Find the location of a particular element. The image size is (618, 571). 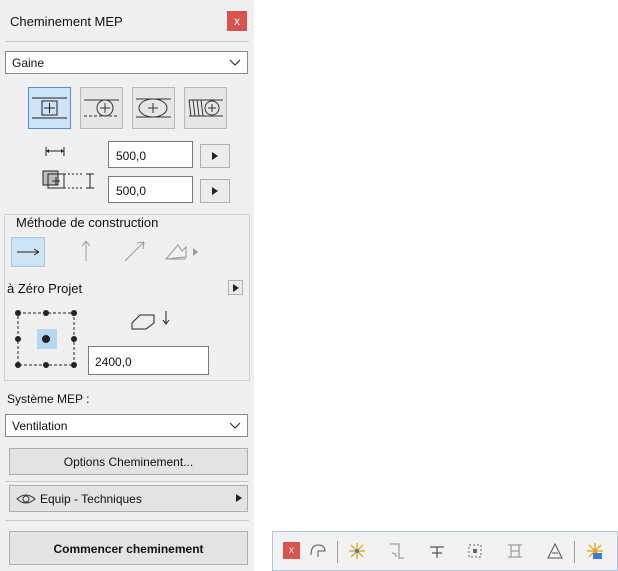

system-select: Ventilation is located at coordinates (126, 425).